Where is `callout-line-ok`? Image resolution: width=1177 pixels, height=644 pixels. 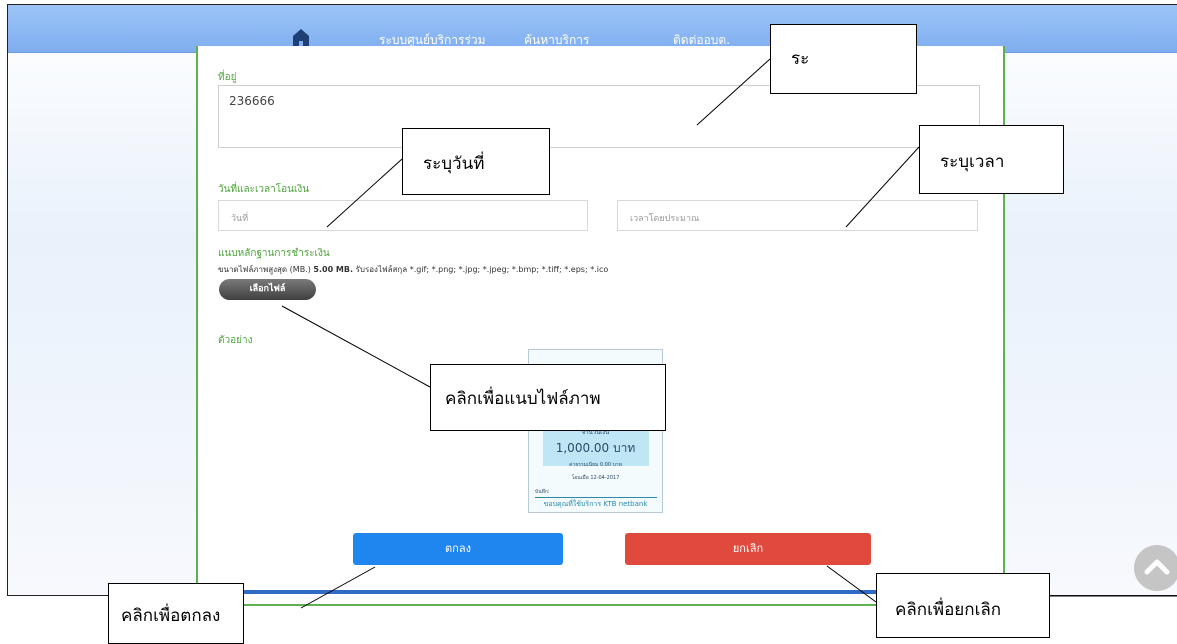 callout-line-ok is located at coordinates (338, 587).